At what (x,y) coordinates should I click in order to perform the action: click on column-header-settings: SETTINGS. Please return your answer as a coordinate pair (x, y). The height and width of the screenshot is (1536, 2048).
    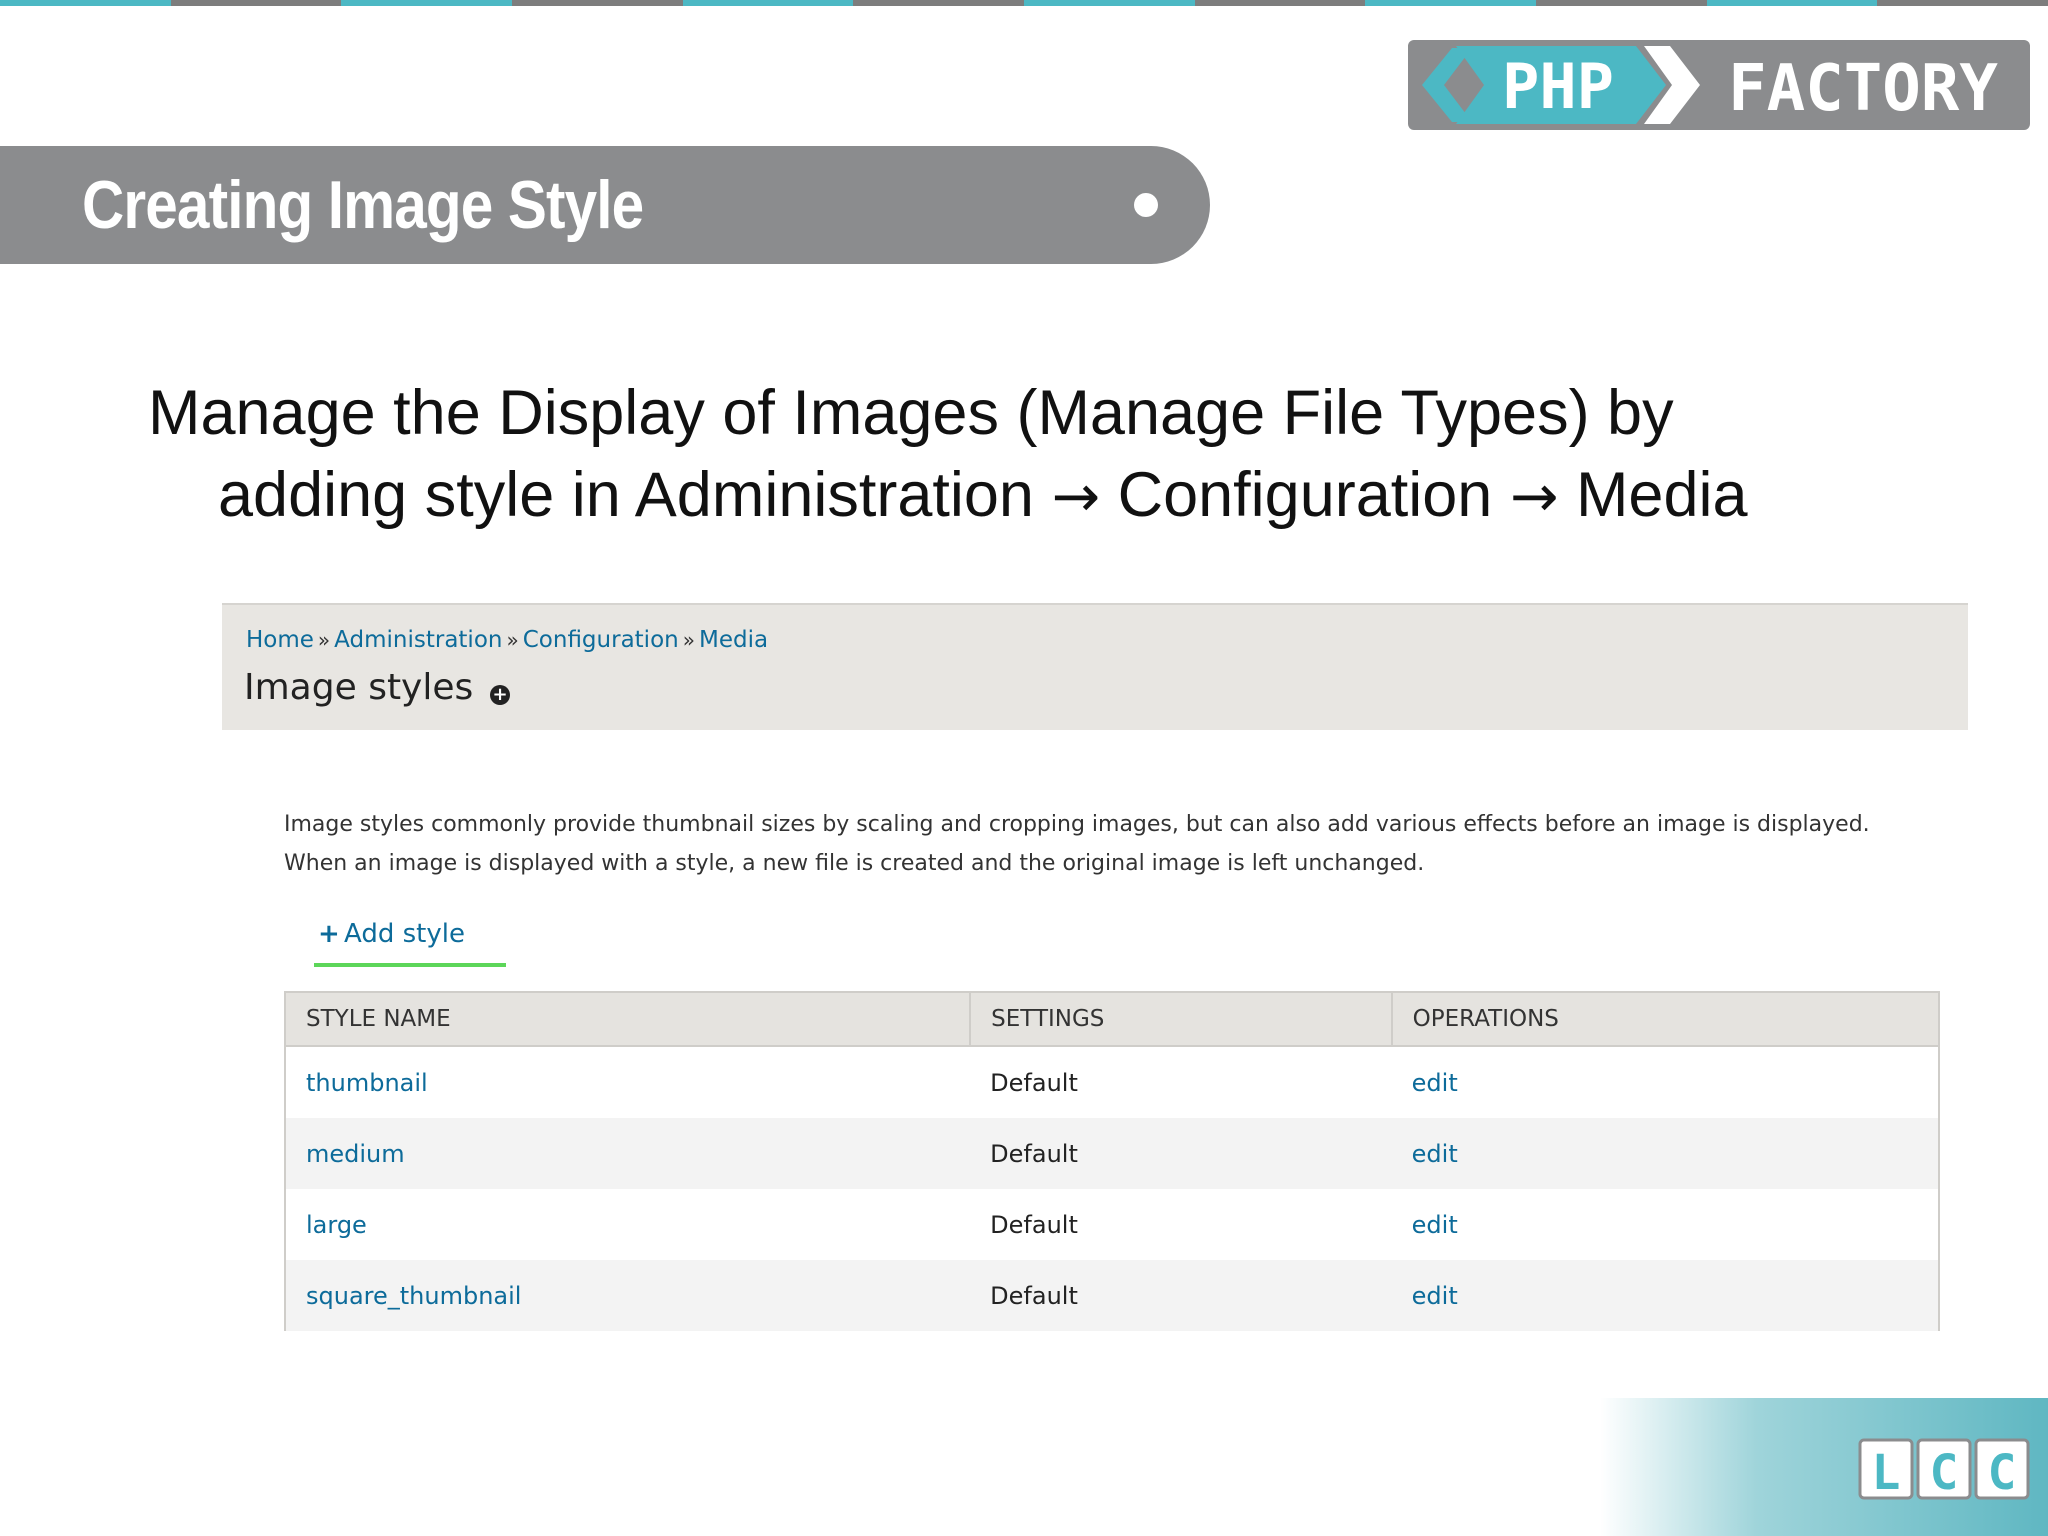
    Looking at the image, I should click on (1181, 1019).